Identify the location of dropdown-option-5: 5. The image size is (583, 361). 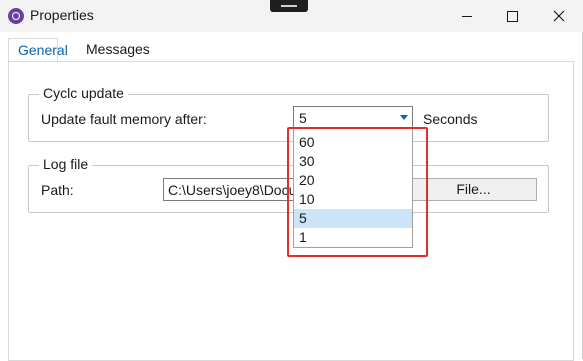
(353, 218).